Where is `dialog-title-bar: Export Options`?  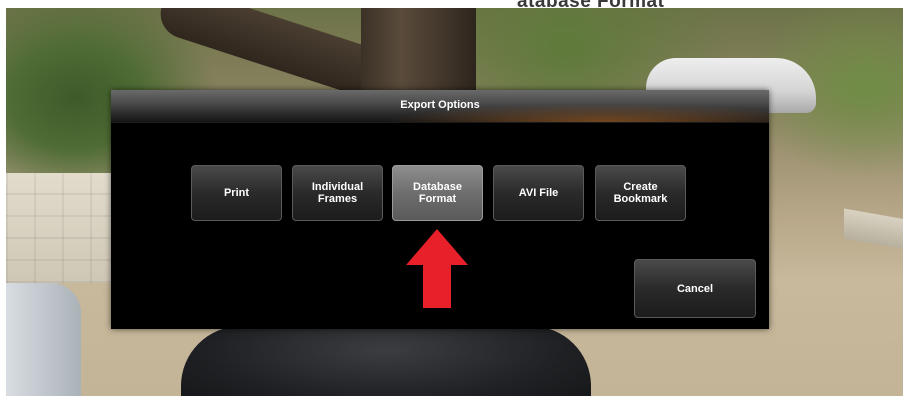
dialog-title-bar: Export Options is located at coordinates (440, 106).